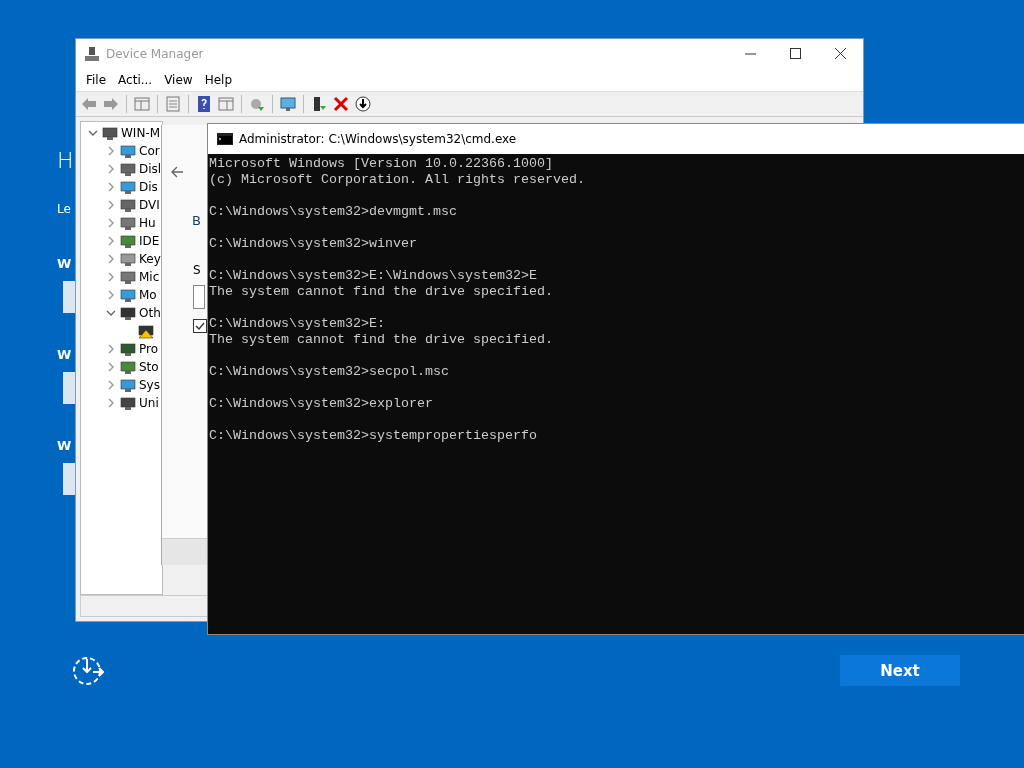 Image resolution: width=1024 pixels, height=768 pixels. I want to click on back-arrow-icon, so click(177, 172).